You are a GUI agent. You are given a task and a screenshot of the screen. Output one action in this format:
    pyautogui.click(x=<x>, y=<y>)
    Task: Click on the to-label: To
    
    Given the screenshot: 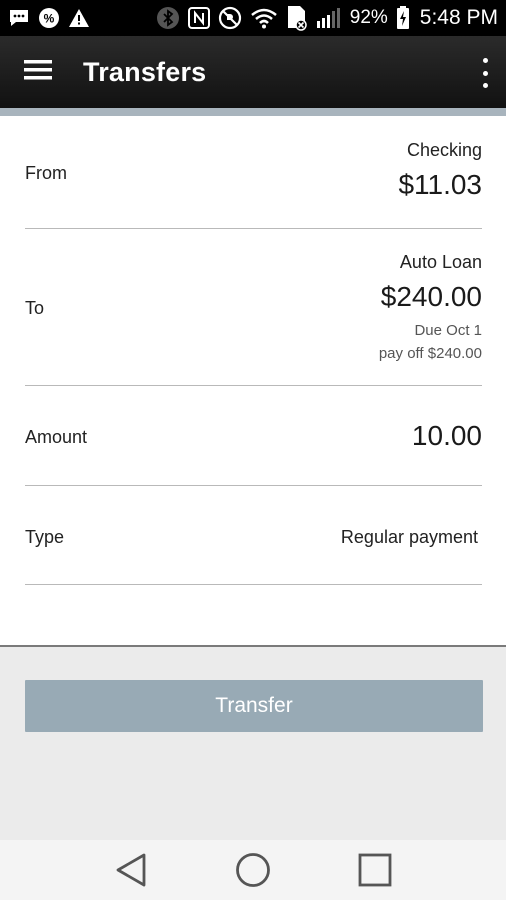 What is the action you would take?
    pyautogui.click(x=35, y=308)
    